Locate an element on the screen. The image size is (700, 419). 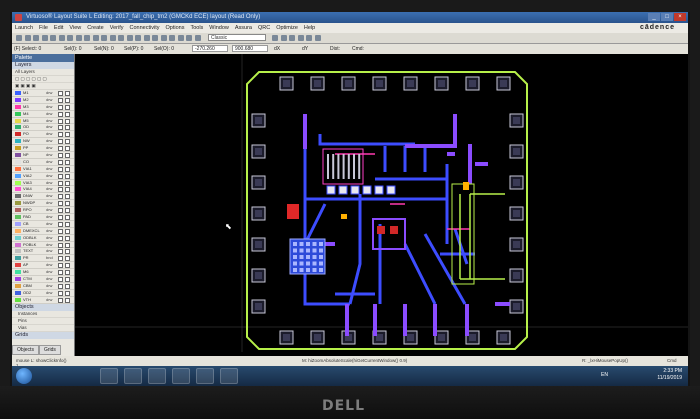
layer-row: CTM drw is located at coordinates (43, 279).